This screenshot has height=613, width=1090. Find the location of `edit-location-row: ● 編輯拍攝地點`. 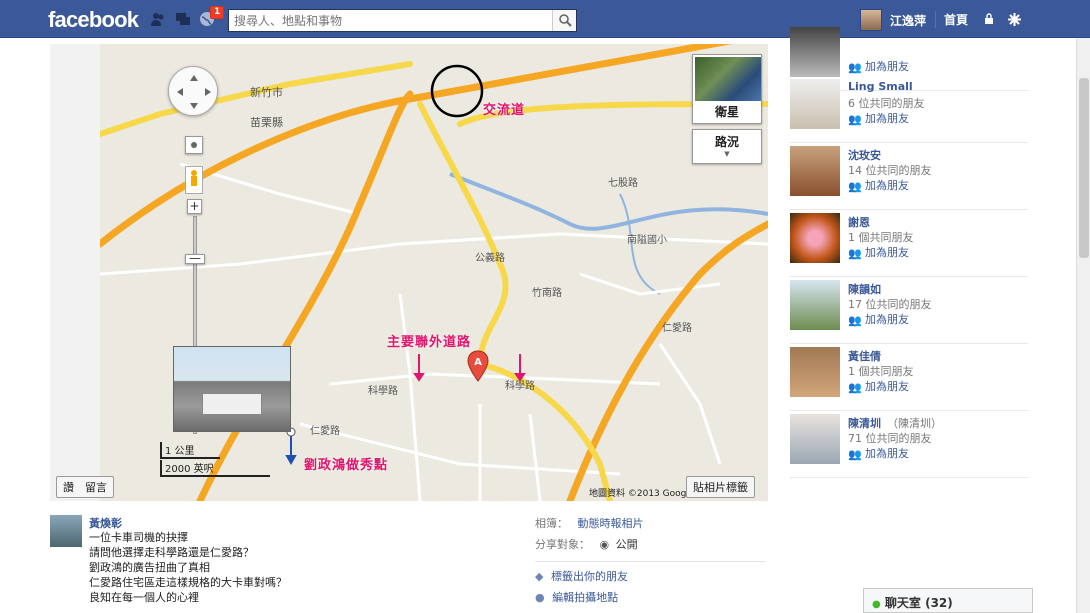

edit-location-row: ● 編輯拍攝地點 is located at coordinates (650, 599).